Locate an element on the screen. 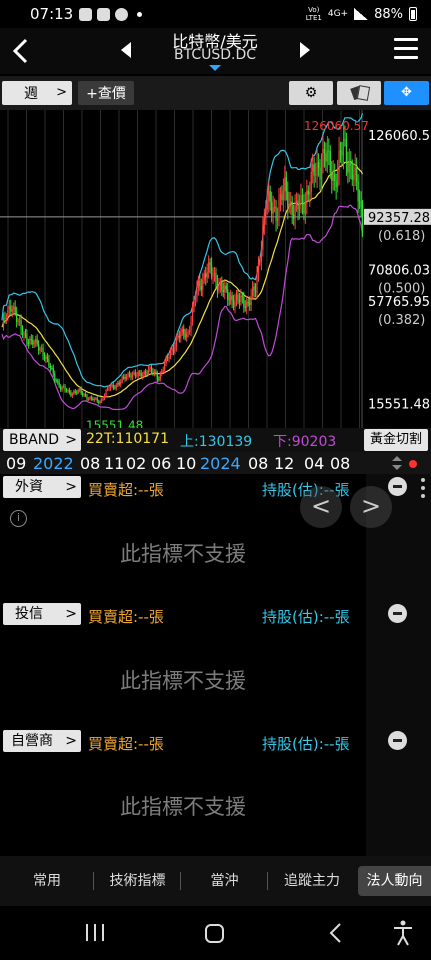  system-back-icon is located at coordinates (336, 933).